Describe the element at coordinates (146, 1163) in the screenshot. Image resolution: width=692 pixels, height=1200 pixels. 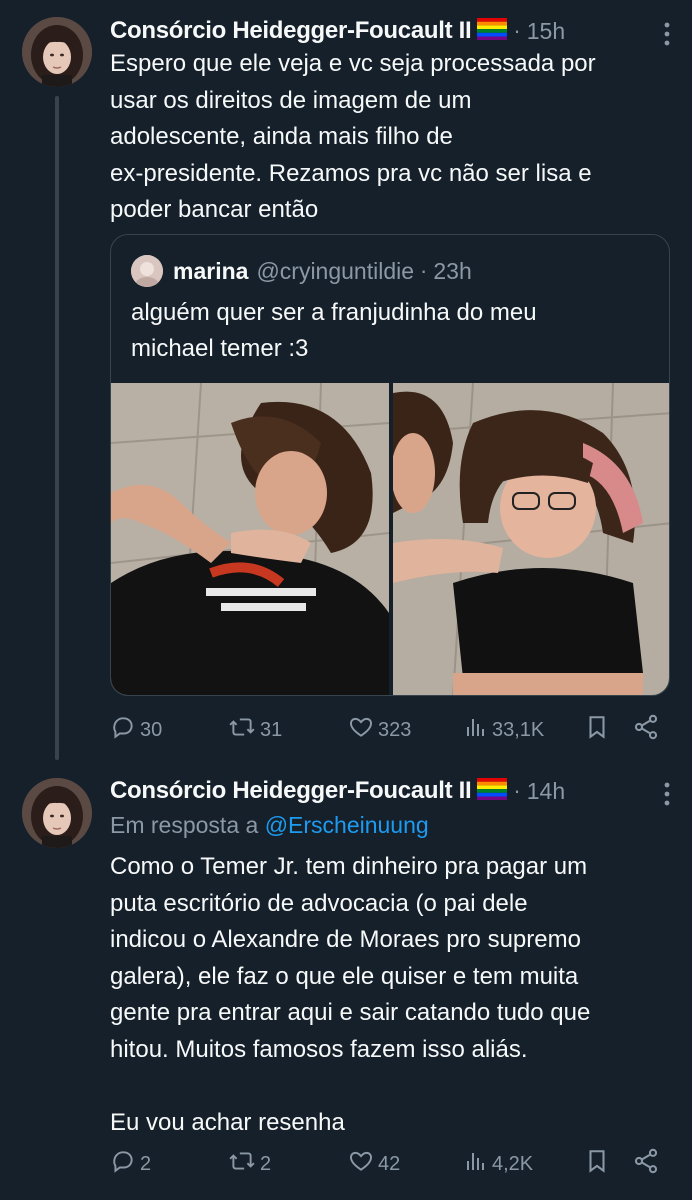
I see `reply-count: 2` at that location.